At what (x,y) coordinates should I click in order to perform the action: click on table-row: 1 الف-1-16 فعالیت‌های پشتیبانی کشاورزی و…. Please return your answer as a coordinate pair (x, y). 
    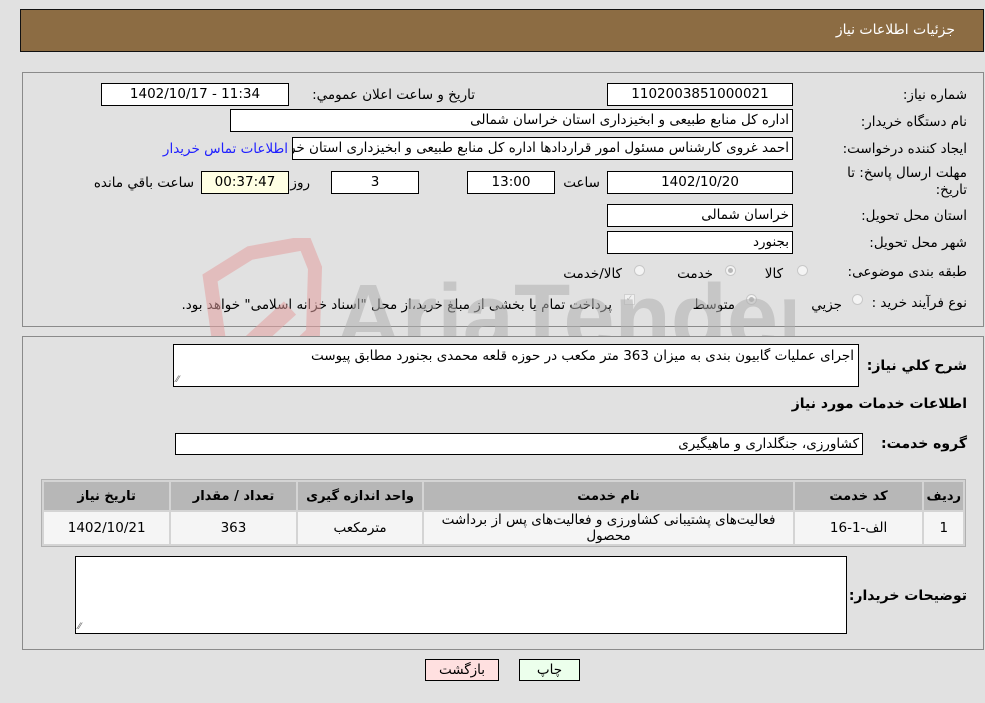
    Looking at the image, I should click on (503, 528).